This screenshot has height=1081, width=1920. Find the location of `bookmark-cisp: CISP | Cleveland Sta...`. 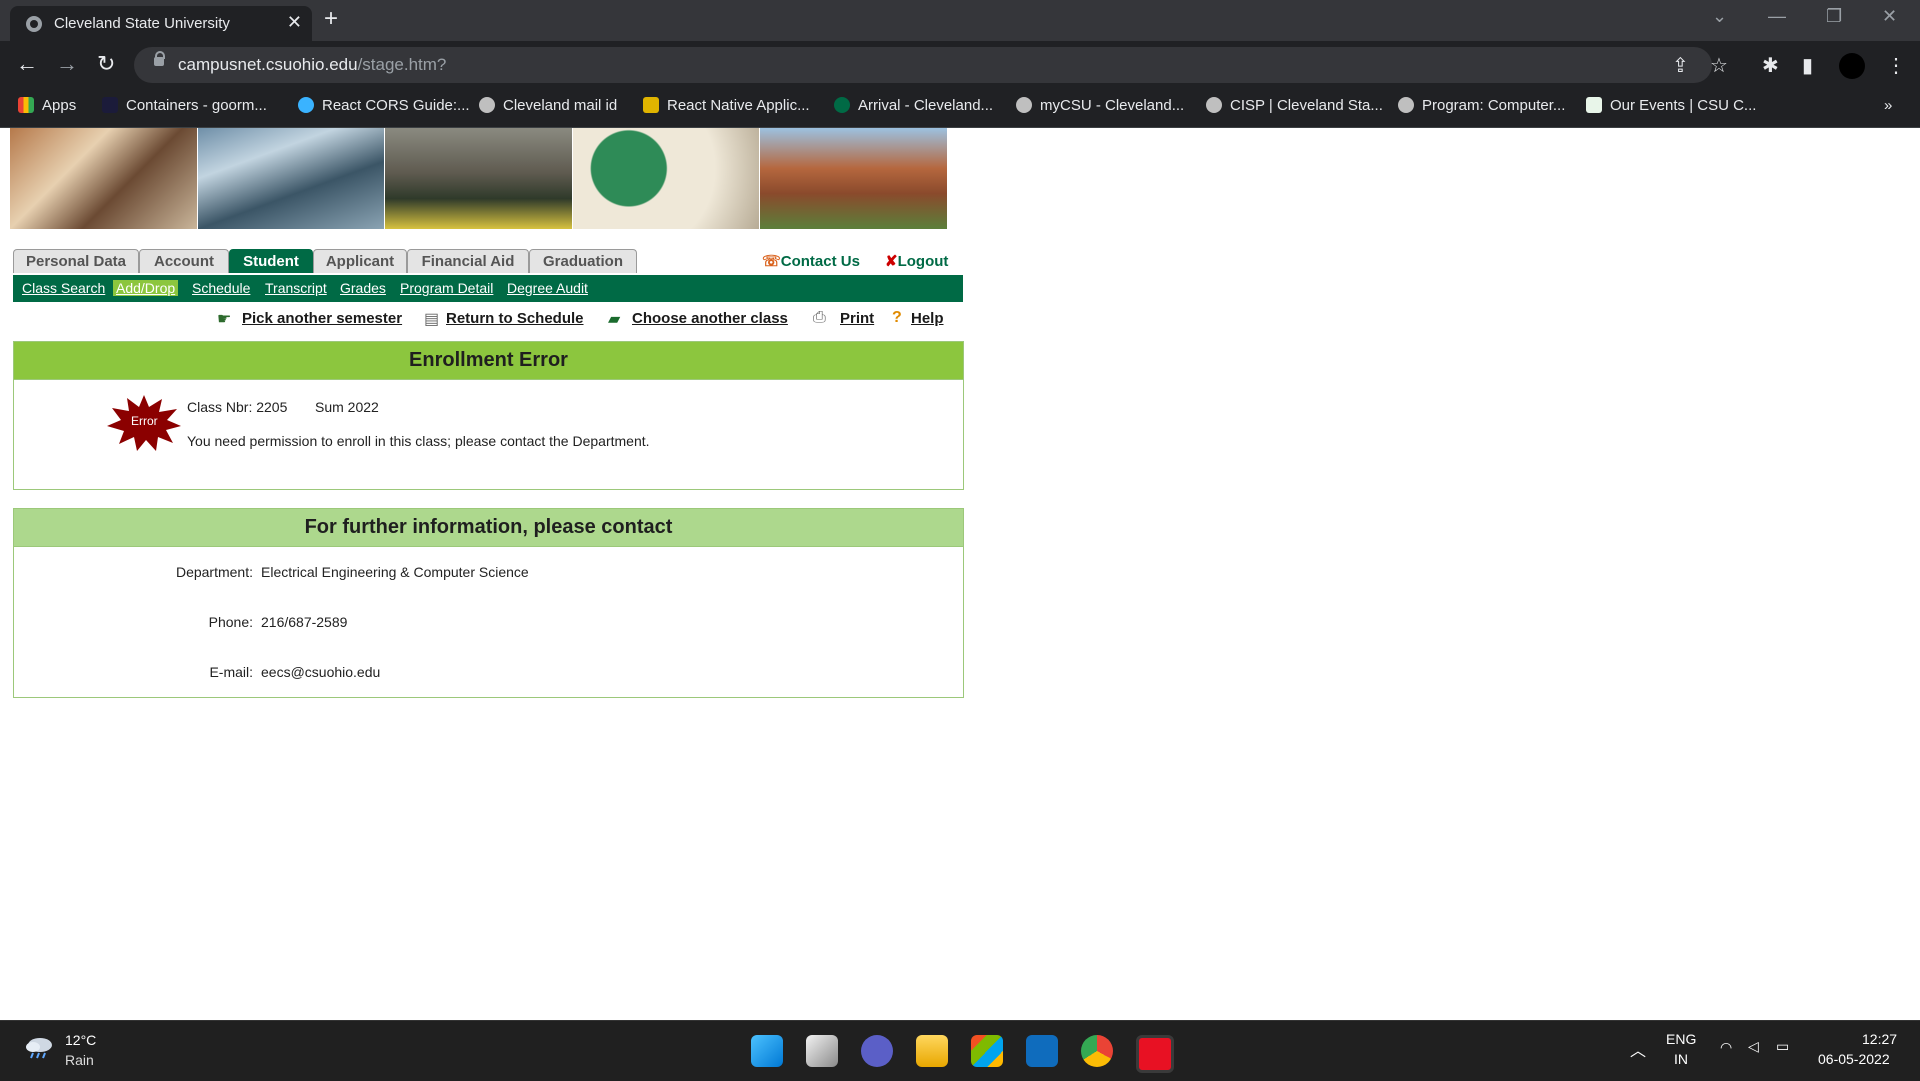

bookmark-cisp: CISP | Cleveland Sta... is located at coordinates (1294, 105).